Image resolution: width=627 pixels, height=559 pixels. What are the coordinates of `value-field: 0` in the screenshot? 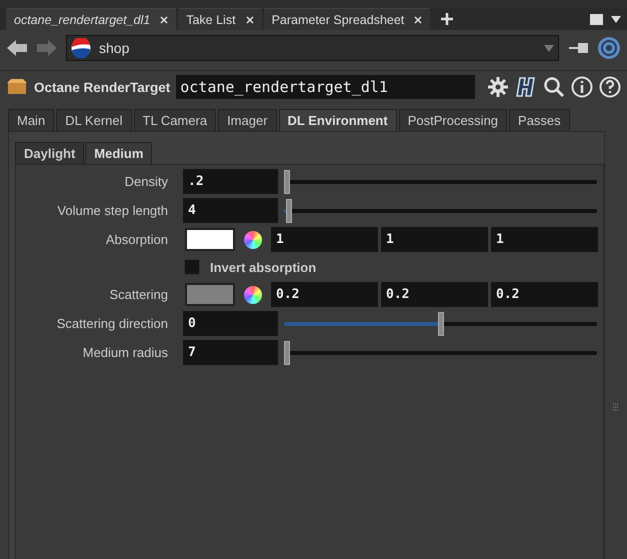 It's located at (230, 323).